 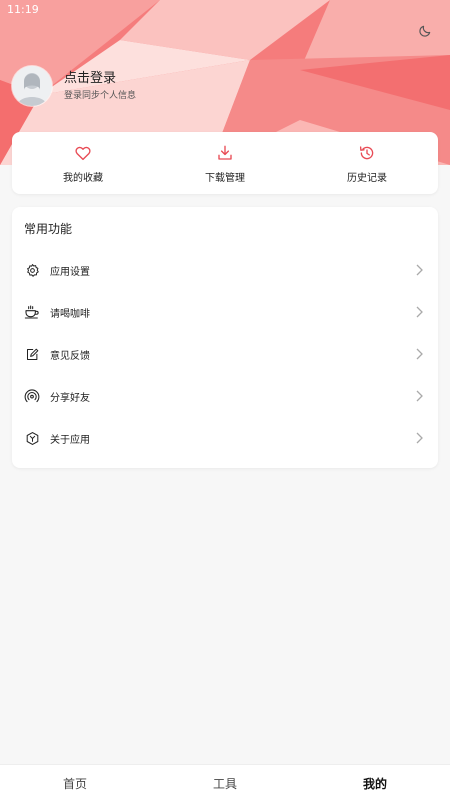 I want to click on feedback-label: 意见反馈, so click(x=70, y=356).